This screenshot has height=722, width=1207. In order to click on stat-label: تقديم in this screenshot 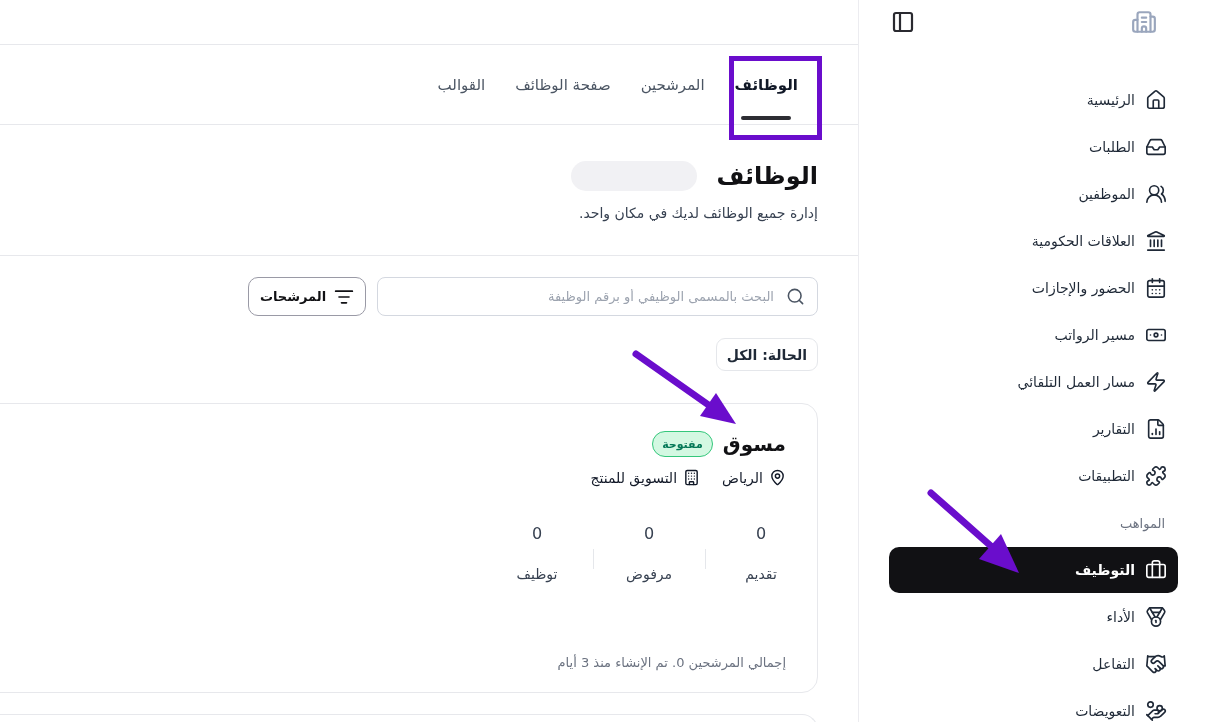, I will do `click(761, 575)`.